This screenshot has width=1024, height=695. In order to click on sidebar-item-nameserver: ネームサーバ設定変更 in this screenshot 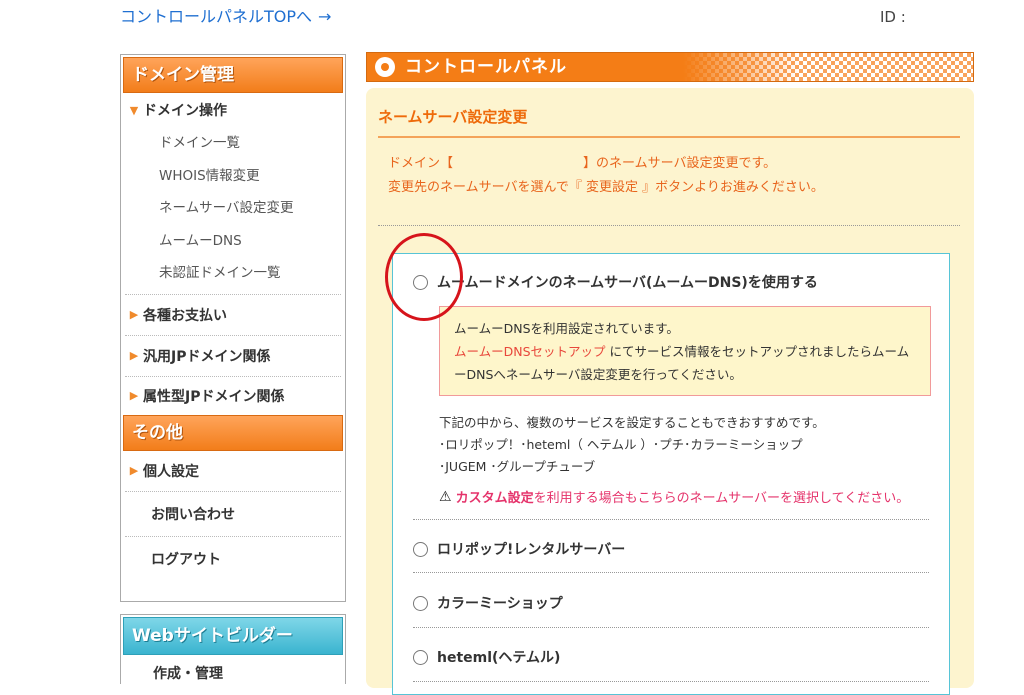, I will do `click(233, 208)`.